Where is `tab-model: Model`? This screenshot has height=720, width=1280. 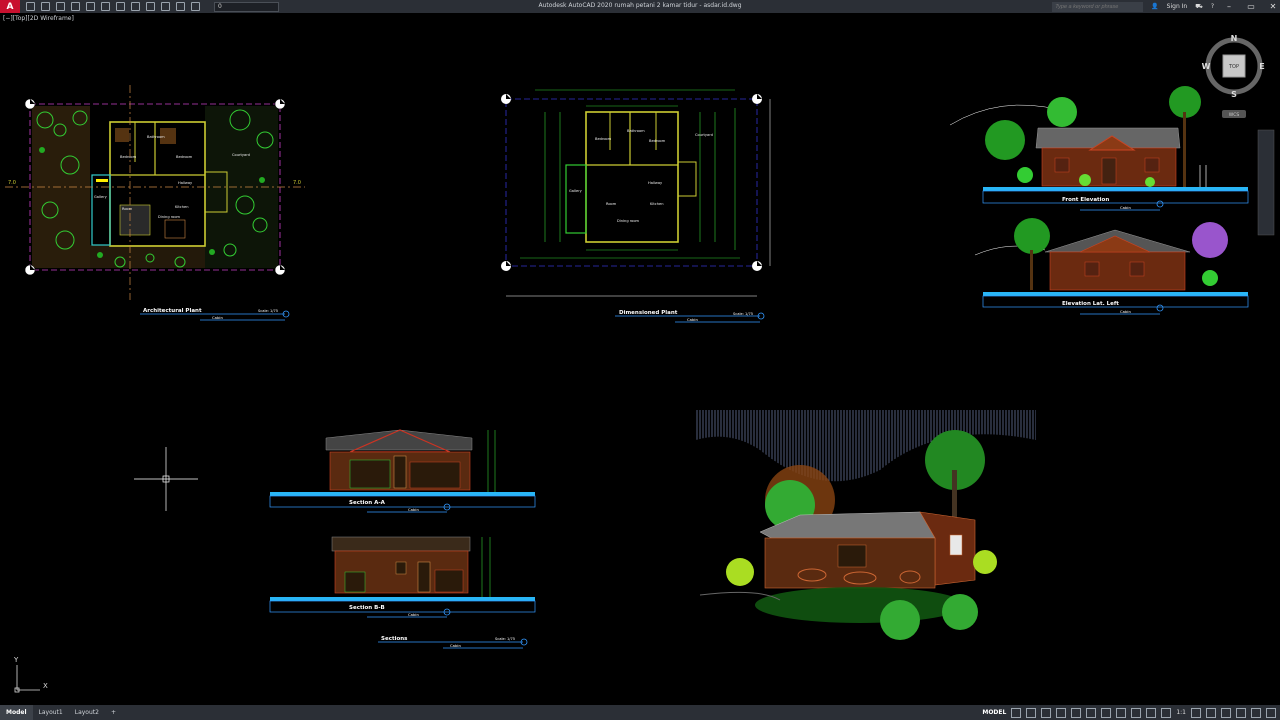 tab-model: Model is located at coordinates (16, 712).